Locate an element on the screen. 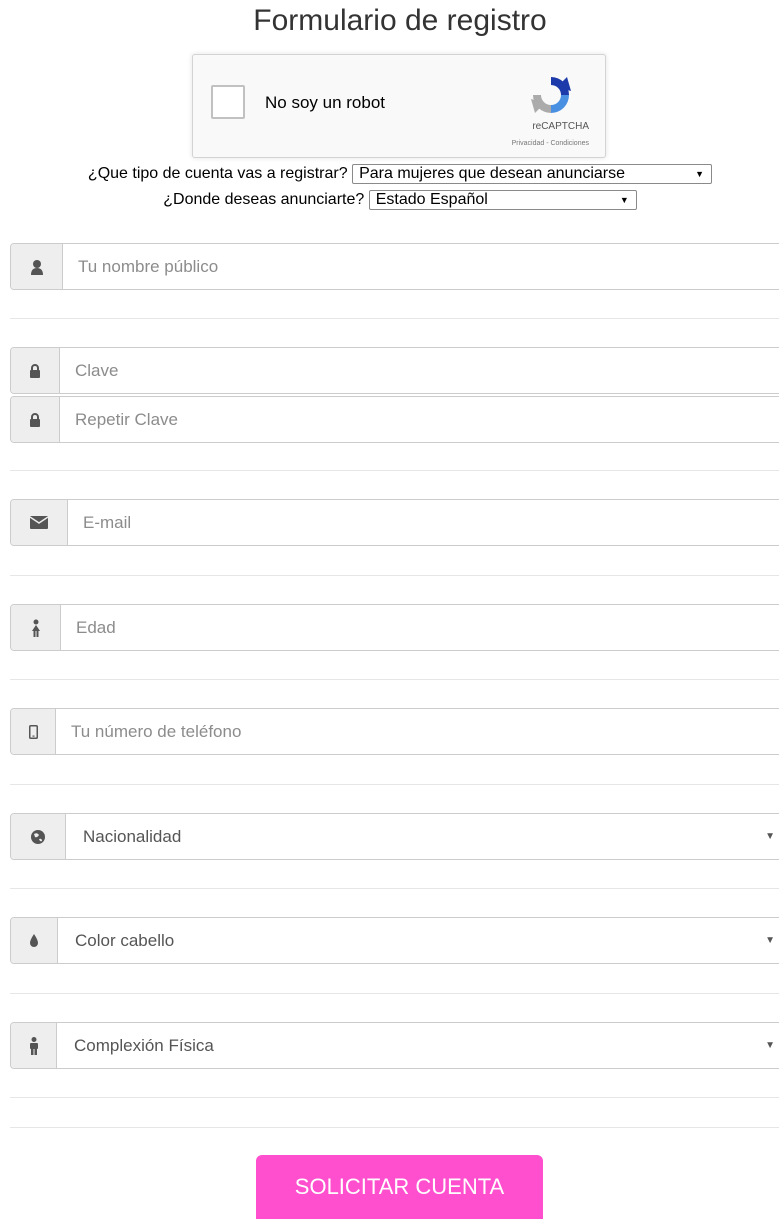 The image size is (779, 1219). hair-color-group: Color cabello ▼ is located at coordinates (394, 940).